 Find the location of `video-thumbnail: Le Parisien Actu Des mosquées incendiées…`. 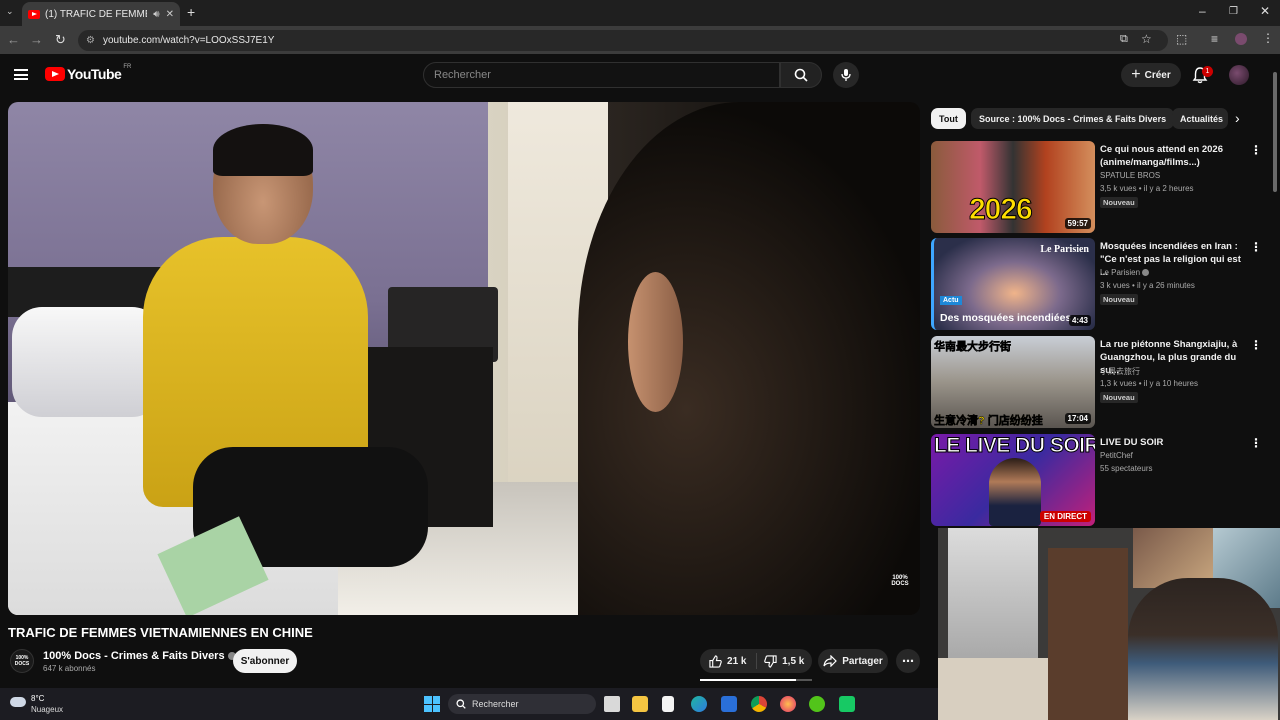

video-thumbnail: Le Parisien Actu Des mosquées incendiées… is located at coordinates (1013, 284).